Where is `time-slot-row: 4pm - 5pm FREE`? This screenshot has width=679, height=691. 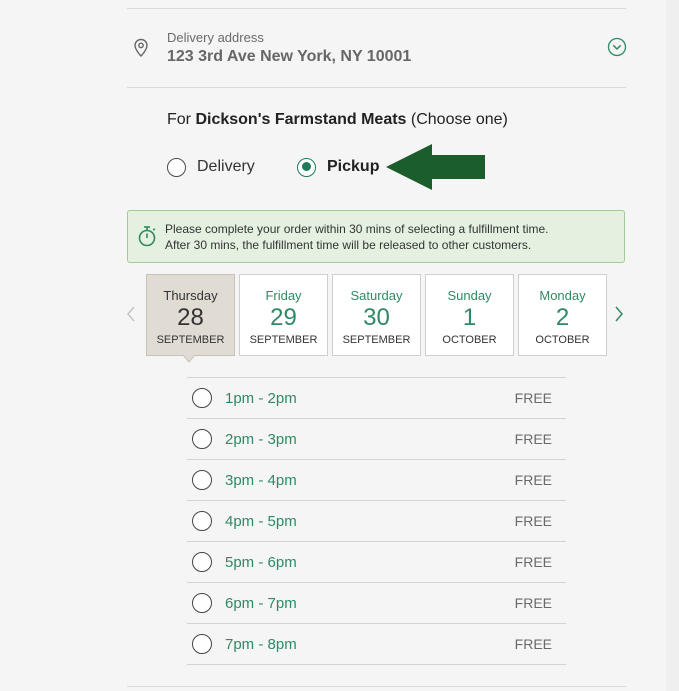 time-slot-row: 4pm - 5pm FREE is located at coordinates (376, 521).